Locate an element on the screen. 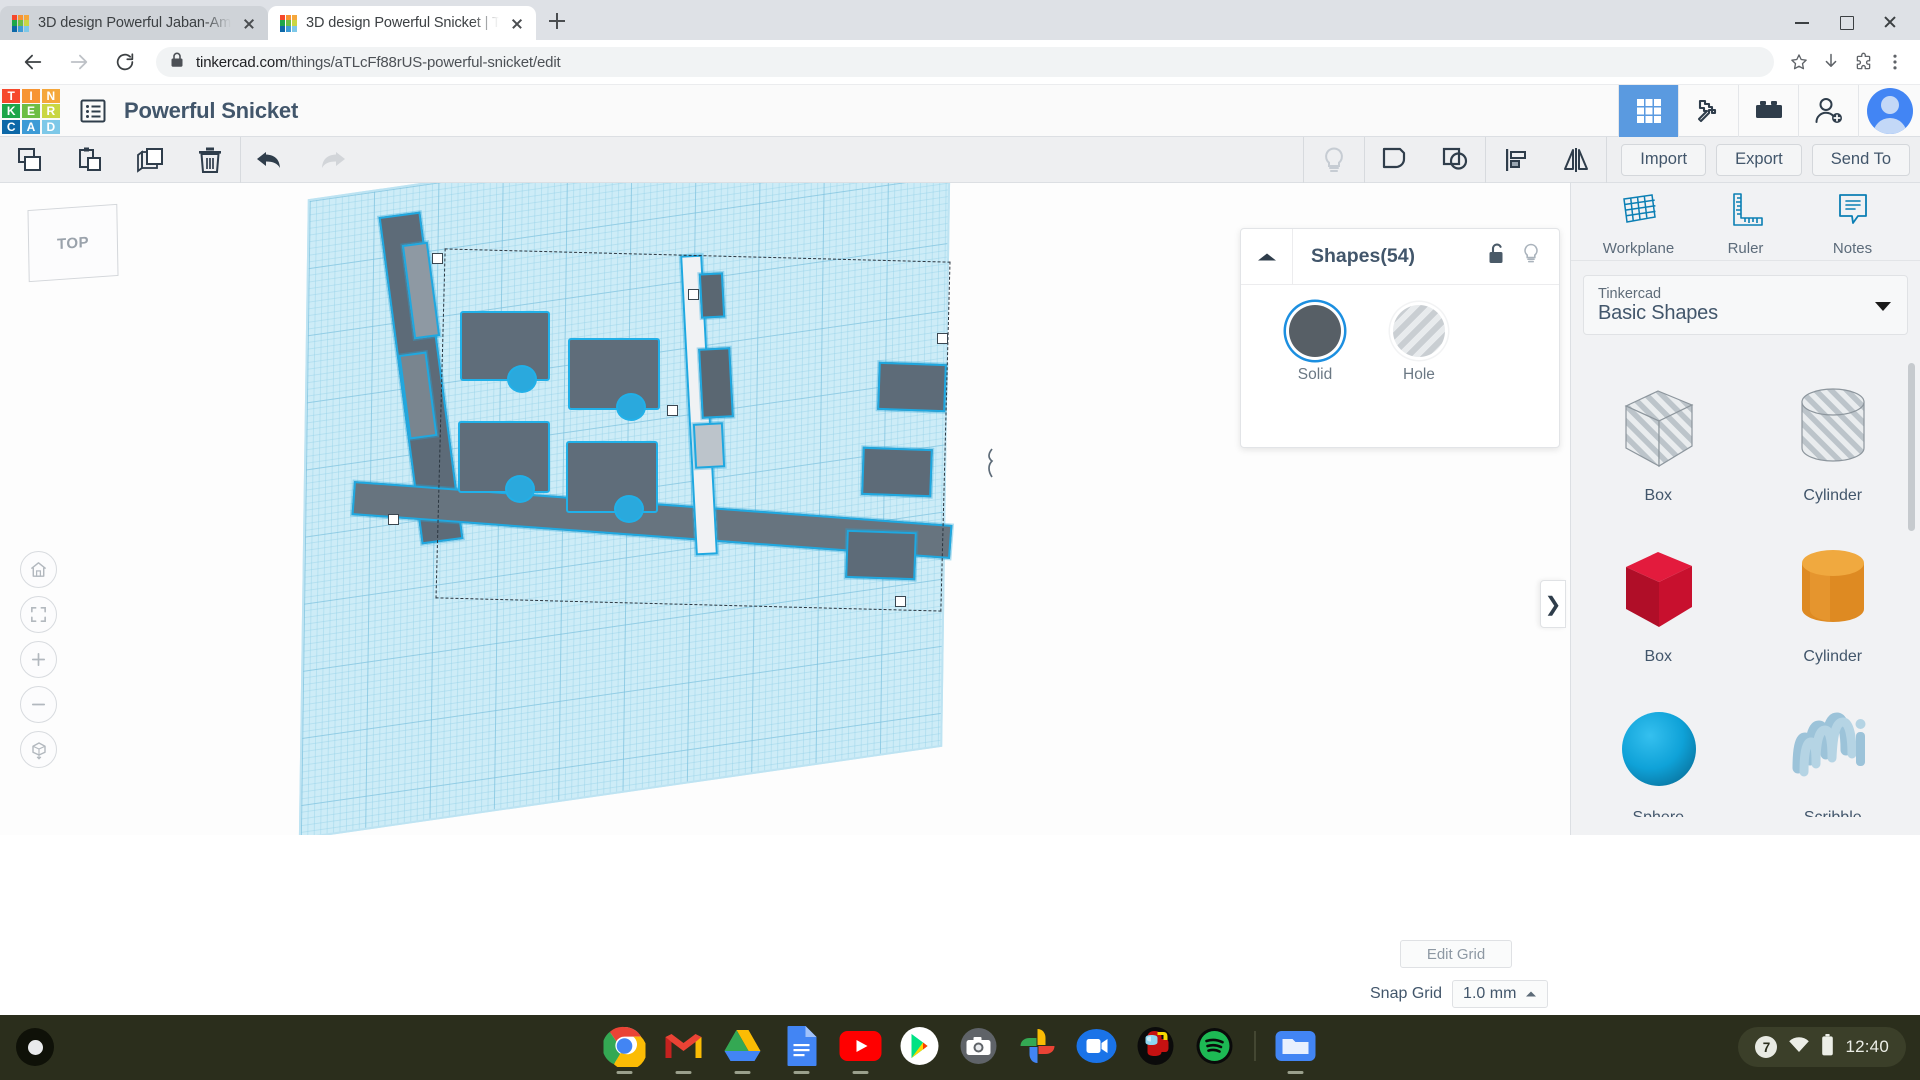 This screenshot has width=1920, height=1080. solid-swatch is located at coordinates (1315, 331).